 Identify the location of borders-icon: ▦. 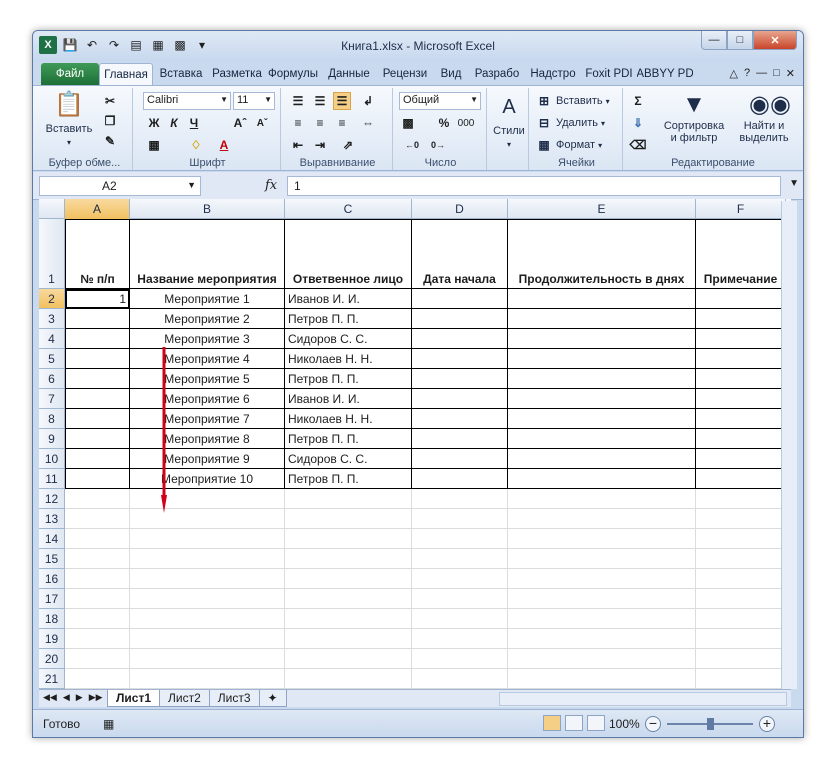
(154, 145).